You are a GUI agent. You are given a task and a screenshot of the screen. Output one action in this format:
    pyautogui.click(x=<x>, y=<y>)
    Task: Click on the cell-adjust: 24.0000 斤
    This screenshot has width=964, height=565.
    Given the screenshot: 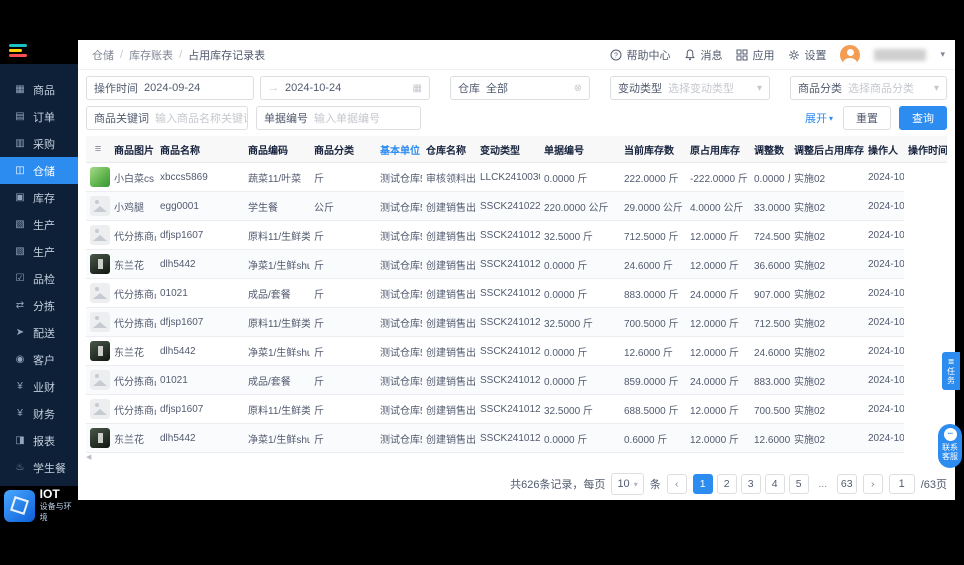 What is the action you would take?
    pyautogui.click(x=718, y=380)
    